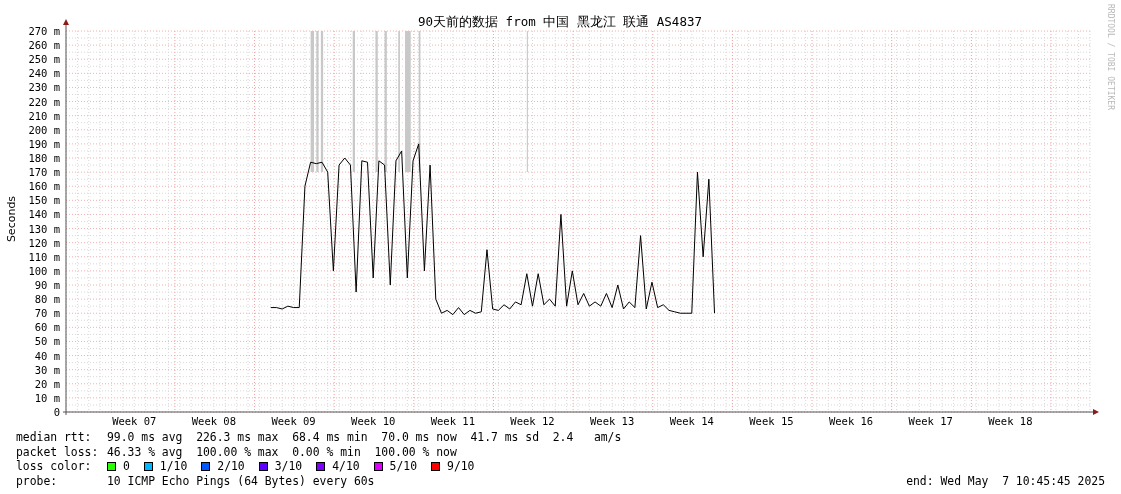 The width and height of the screenshot is (1121, 494). Describe the element at coordinates (54, 437) in the screenshot. I see `legend-label: median rtt:` at that location.